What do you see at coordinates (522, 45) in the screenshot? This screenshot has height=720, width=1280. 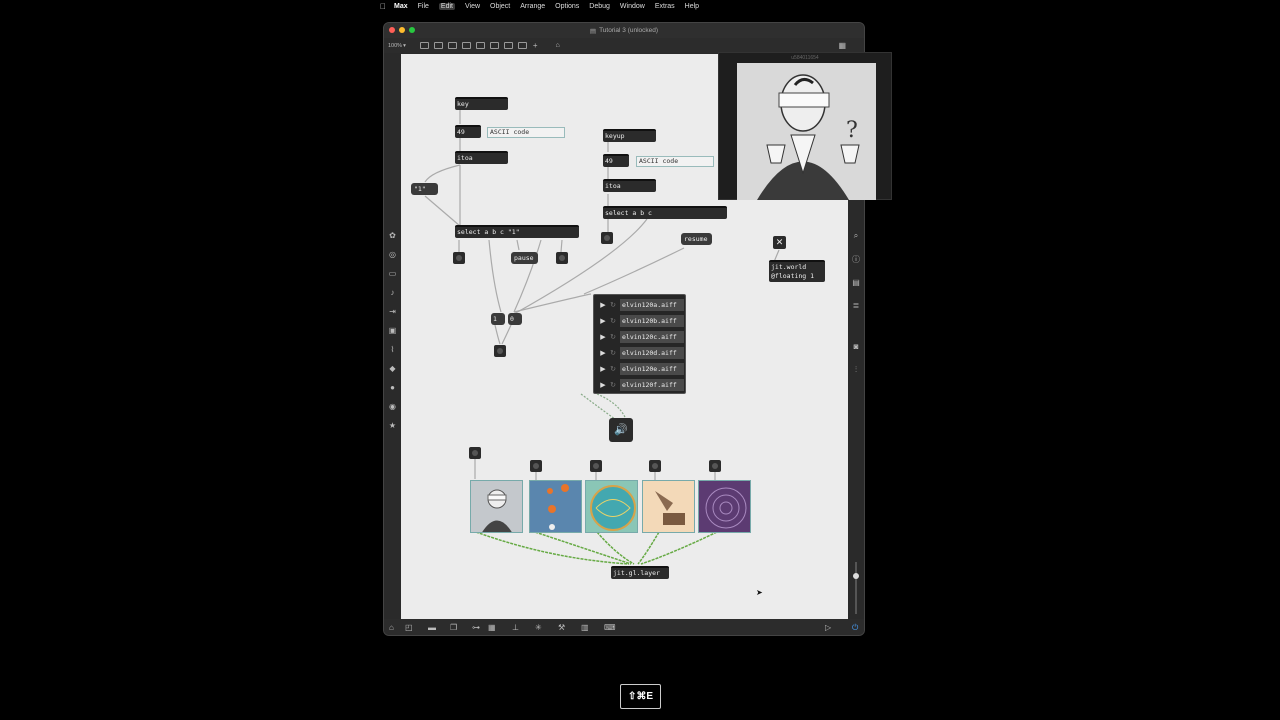 I see `toolbar-dial-icon` at bounding box center [522, 45].